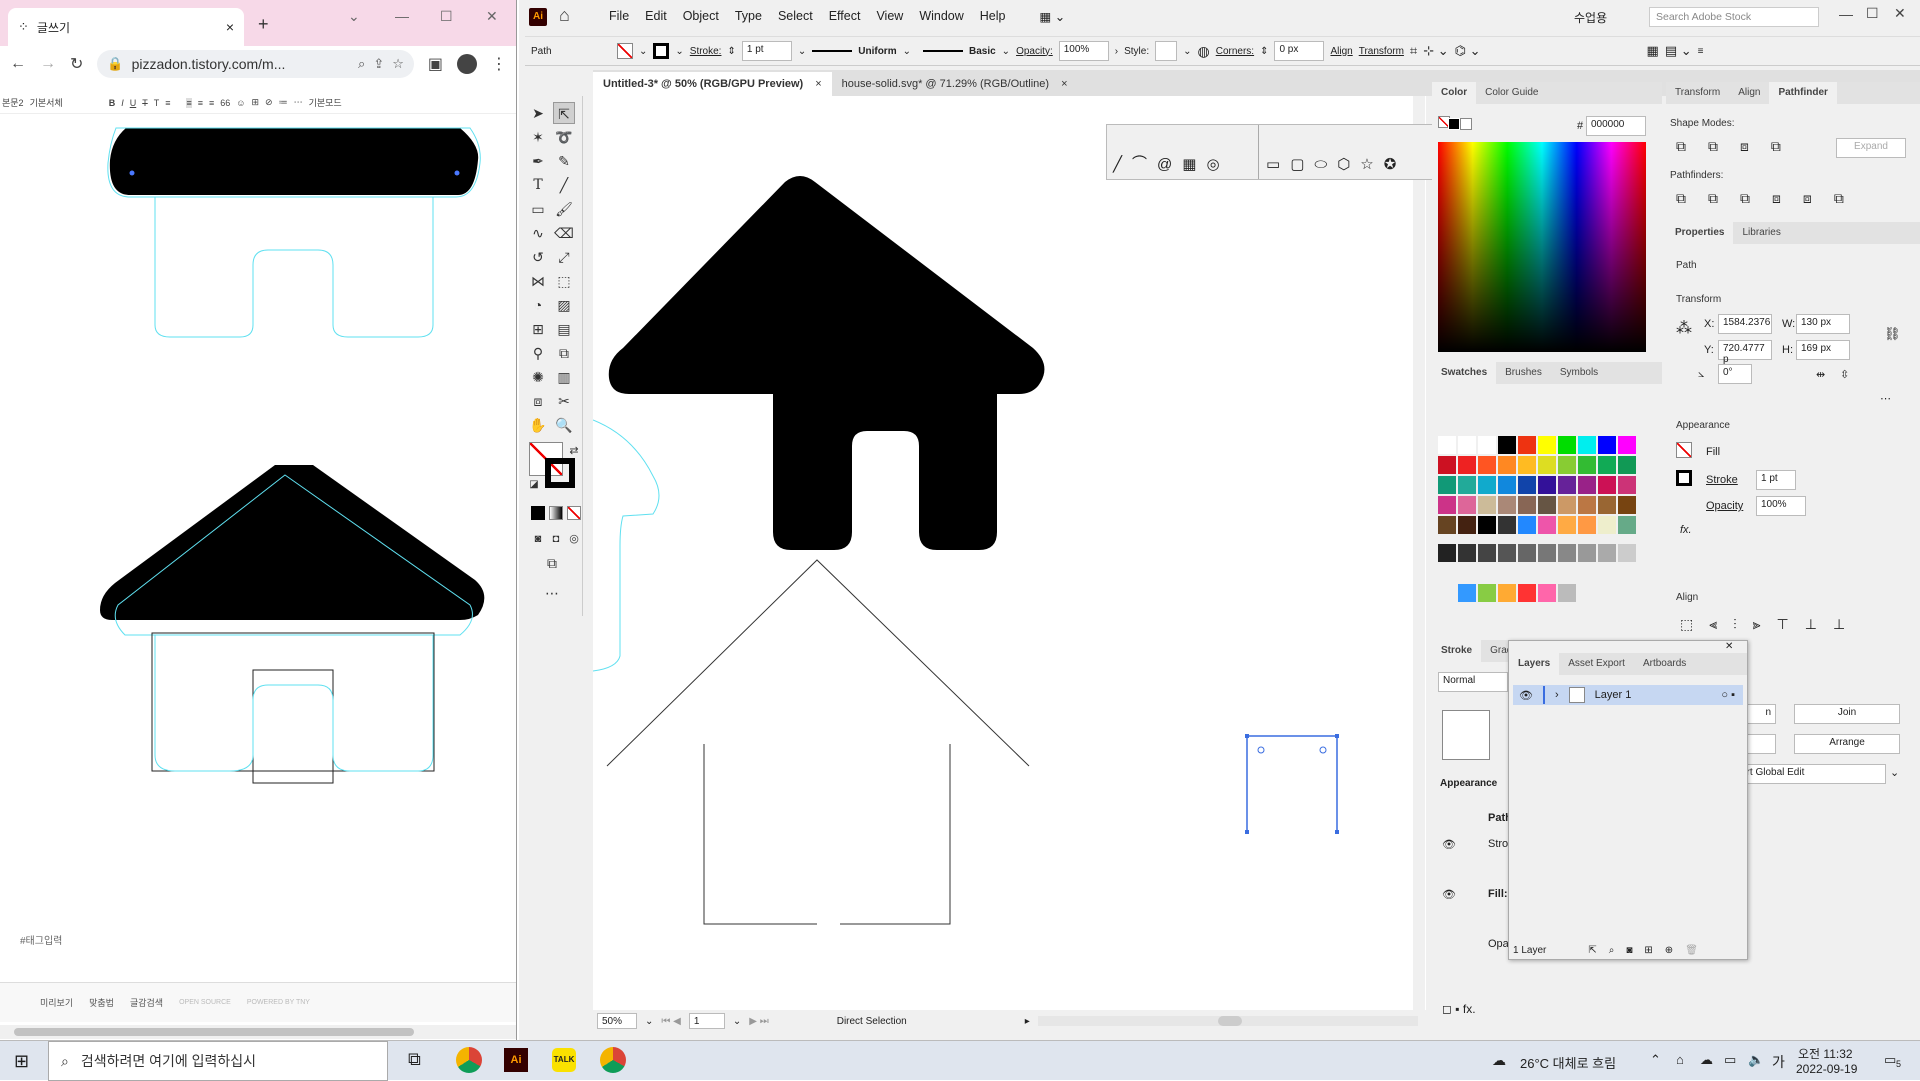 The height and width of the screenshot is (1081, 1920). I want to click on stroke-label: Stroke:, so click(706, 51).